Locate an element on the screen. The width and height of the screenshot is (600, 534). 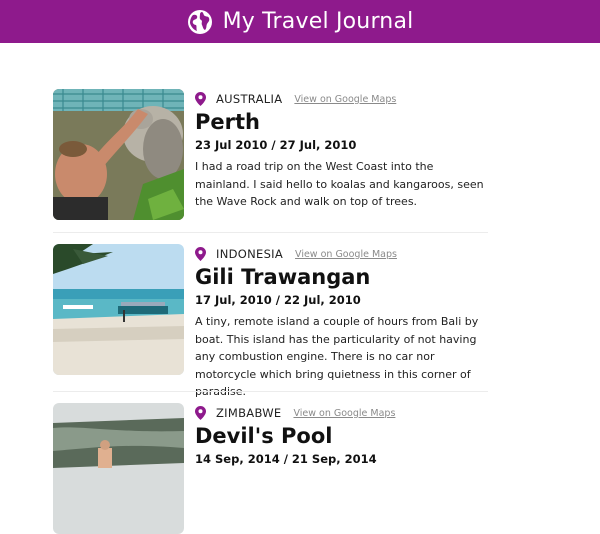
entry-photo-beach is located at coordinates (118, 309).